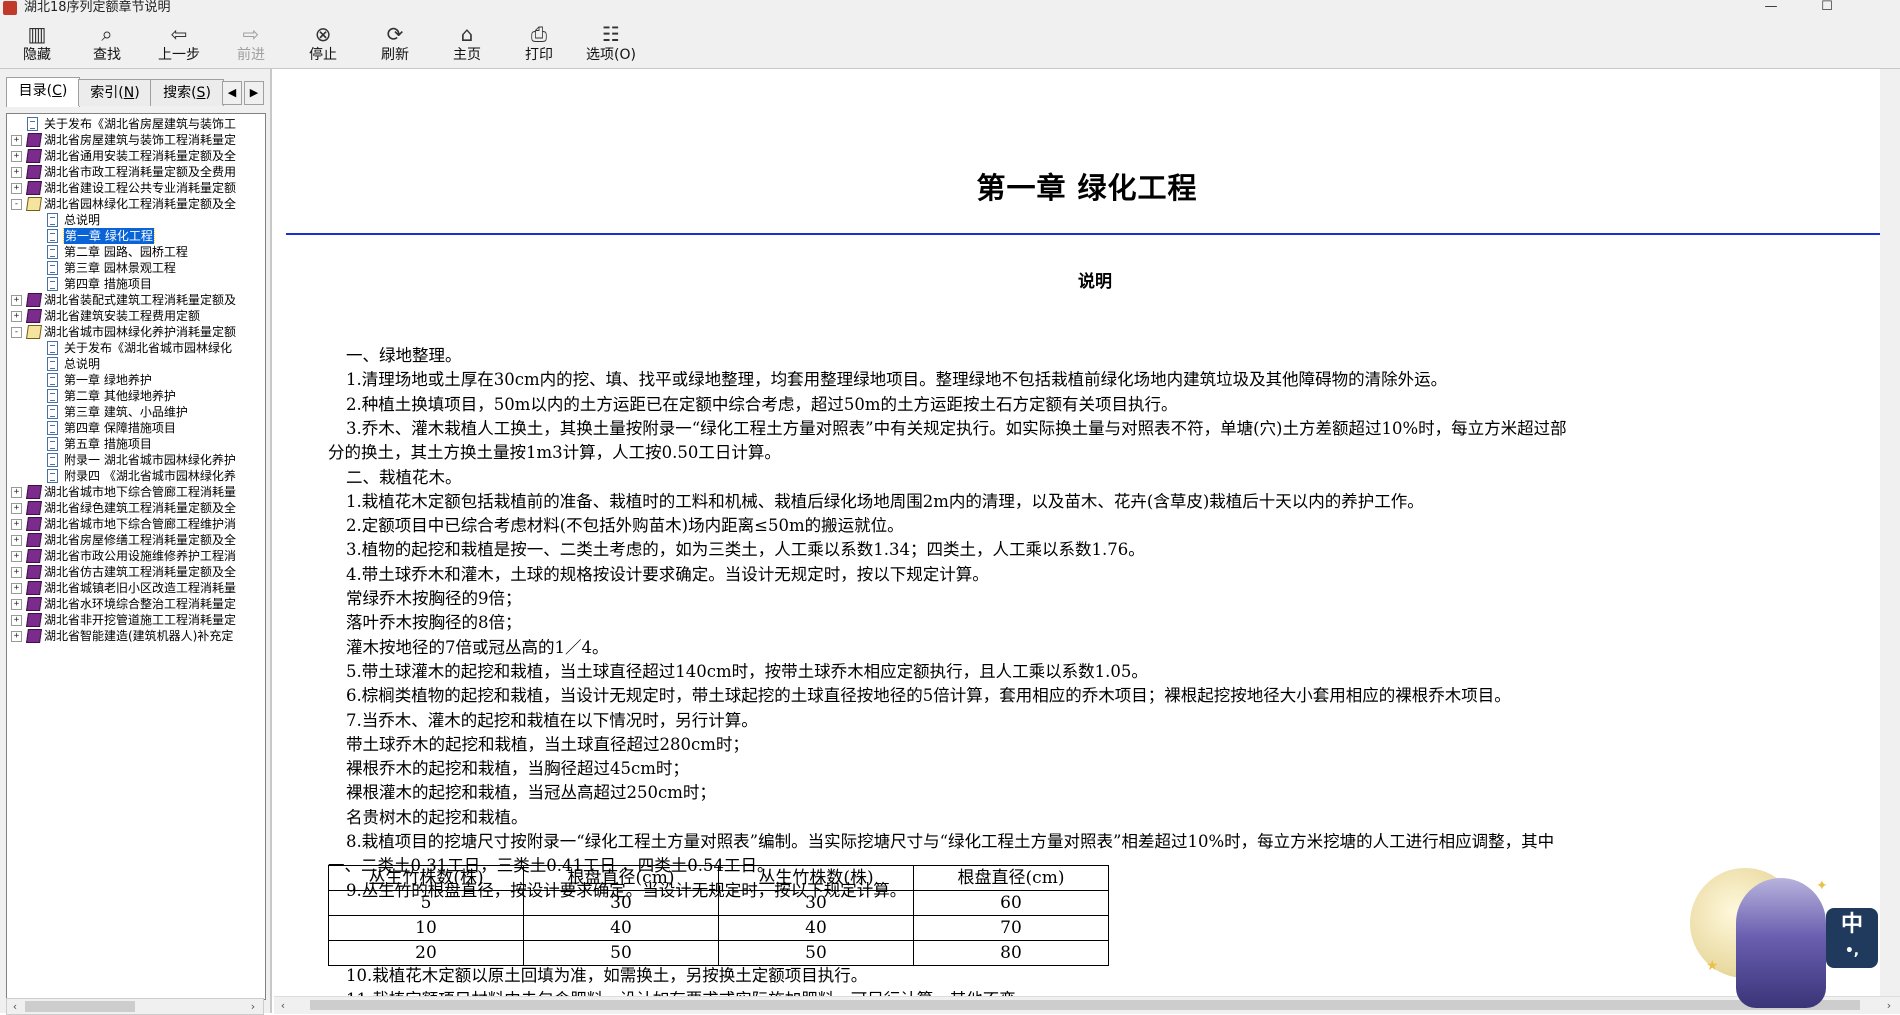 This screenshot has width=1900, height=1015. I want to click on tree-item: 第二章 园路、园桥工程, so click(136, 252).